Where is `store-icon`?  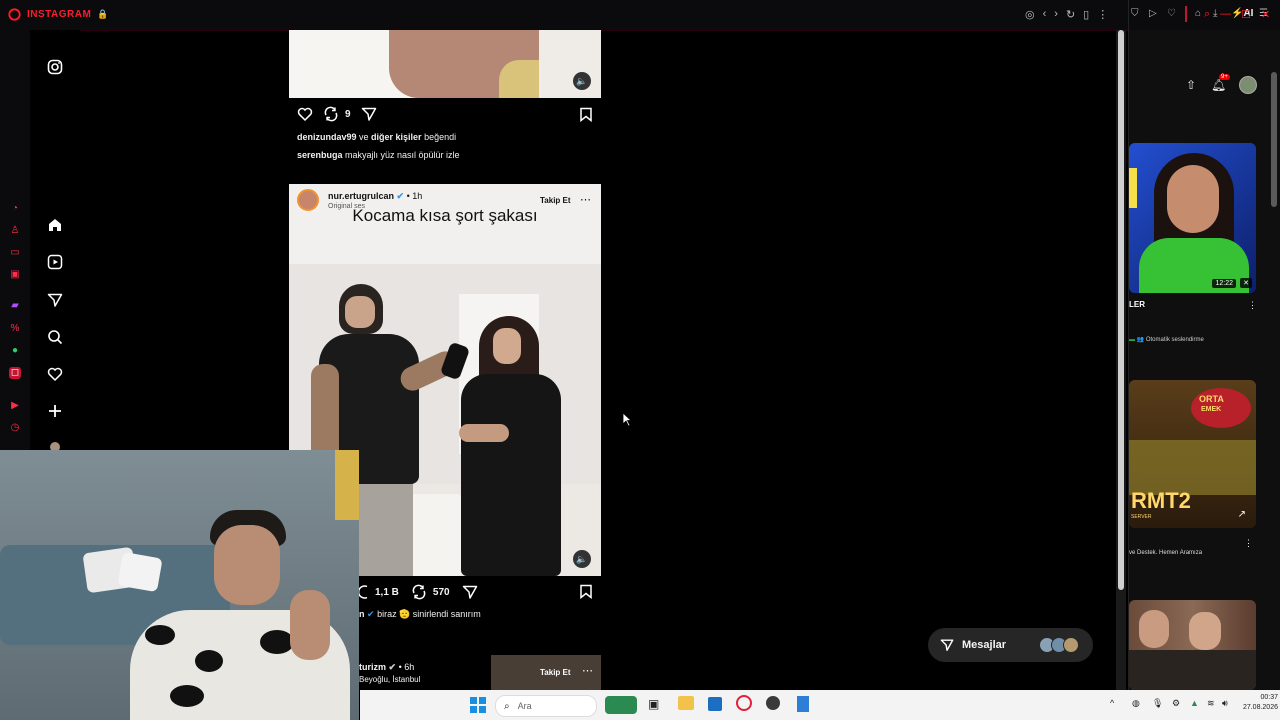
store-icon is located at coordinates (715, 704).